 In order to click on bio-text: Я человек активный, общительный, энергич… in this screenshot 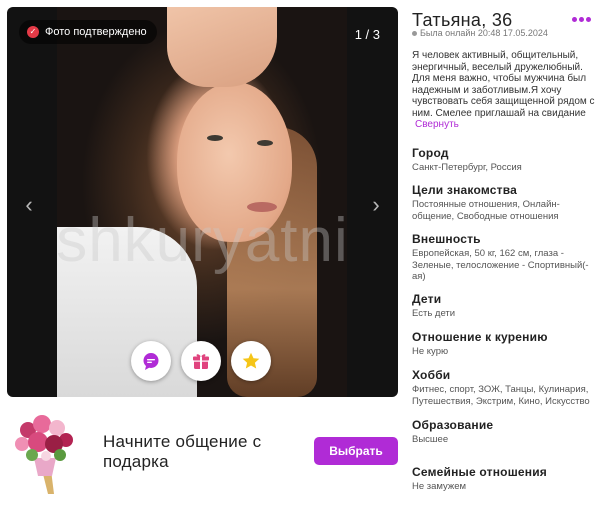, I will do `click(503, 84)`.